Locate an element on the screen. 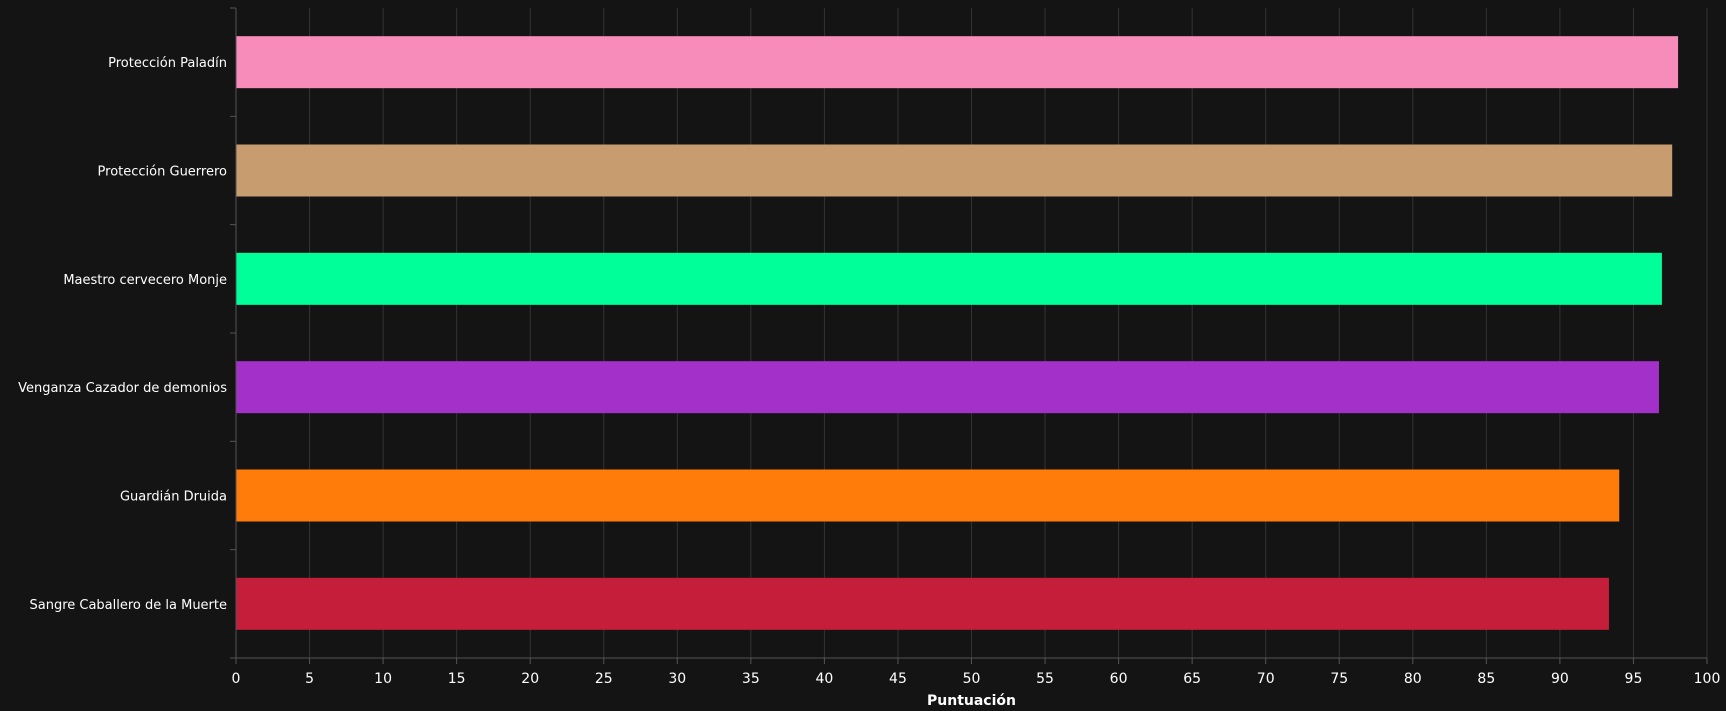 The height and width of the screenshot is (711, 1726). x-tick-label: 50 is located at coordinates (972, 679).